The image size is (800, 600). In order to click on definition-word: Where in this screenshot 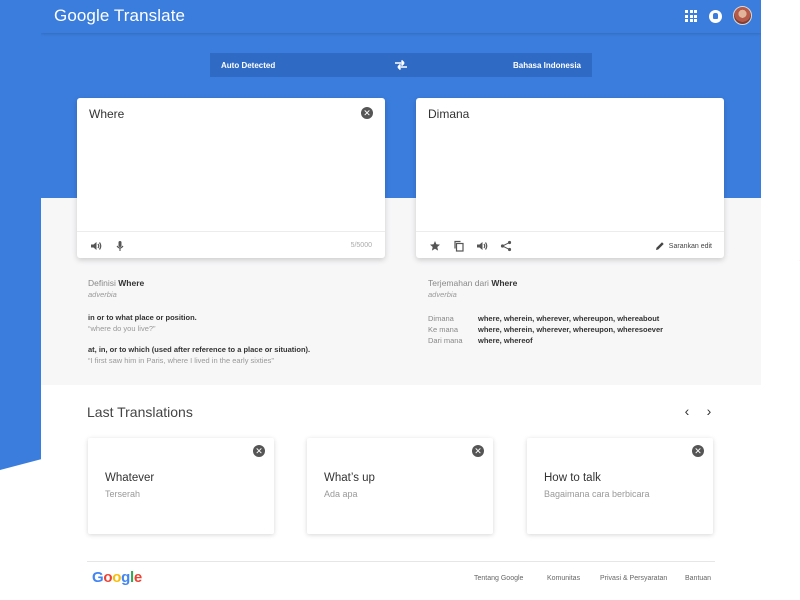, I will do `click(131, 283)`.